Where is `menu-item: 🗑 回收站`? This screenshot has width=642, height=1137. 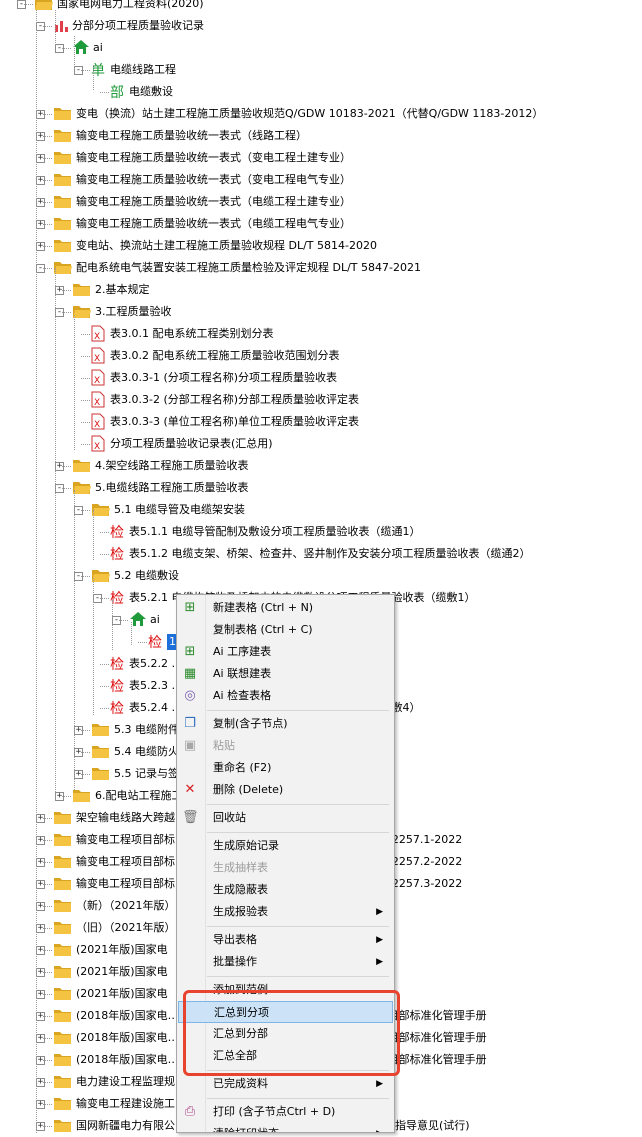
menu-item: 🗑 回收站 is located at coordinates (285, 818).